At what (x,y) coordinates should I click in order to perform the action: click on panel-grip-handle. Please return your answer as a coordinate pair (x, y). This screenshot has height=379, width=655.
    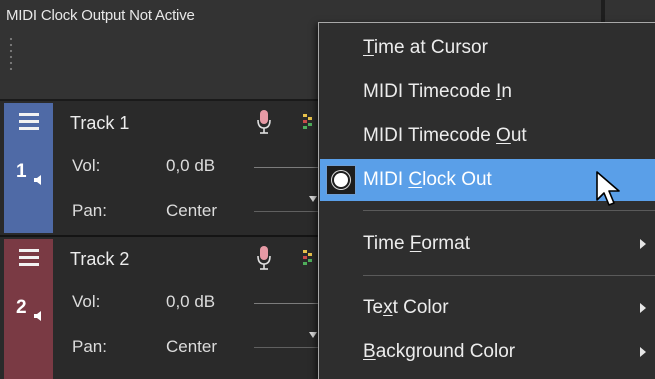
    Looking at the image, I should click on (11, 53).